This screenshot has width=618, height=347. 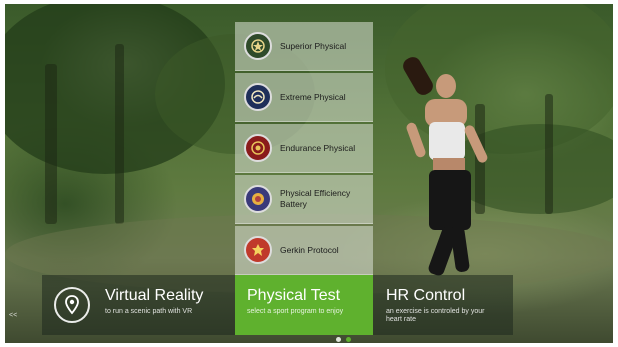 I want to click on menu-item-physical-efficiency-battery: Physical Efficiency Battery, so click(x=304, y=199).